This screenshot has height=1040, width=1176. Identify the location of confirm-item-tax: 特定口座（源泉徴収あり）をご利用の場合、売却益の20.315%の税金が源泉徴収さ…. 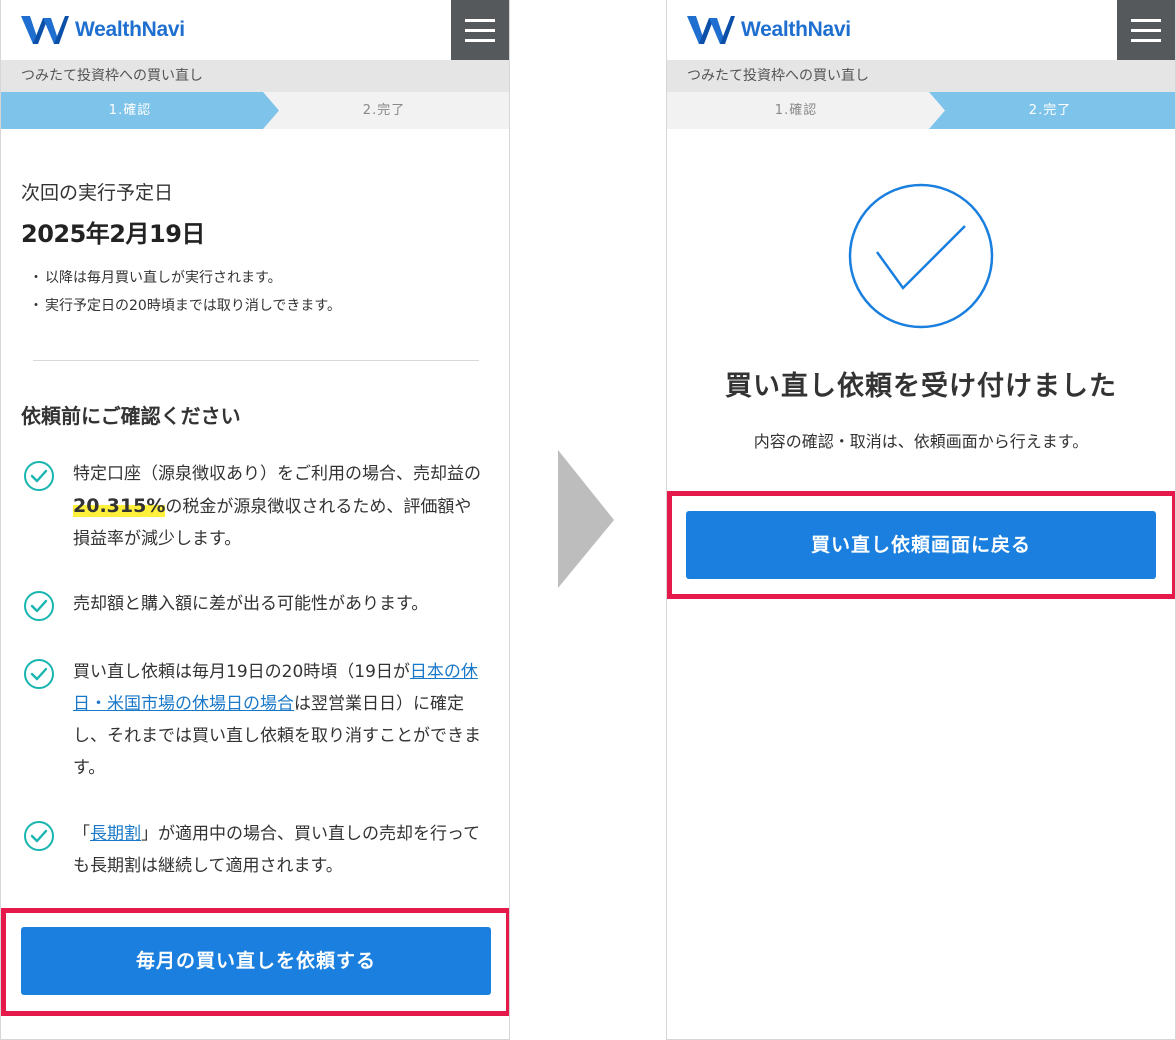
(253, 506).